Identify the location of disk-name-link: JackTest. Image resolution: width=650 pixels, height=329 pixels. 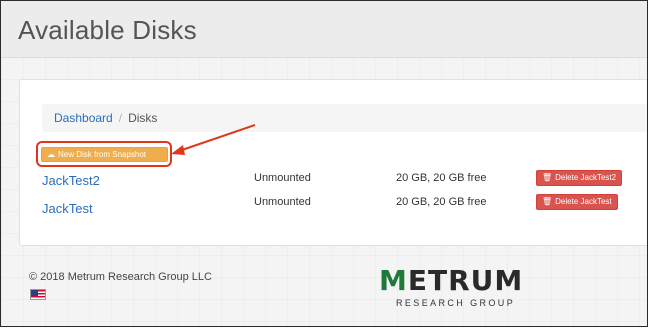
(67, 209).